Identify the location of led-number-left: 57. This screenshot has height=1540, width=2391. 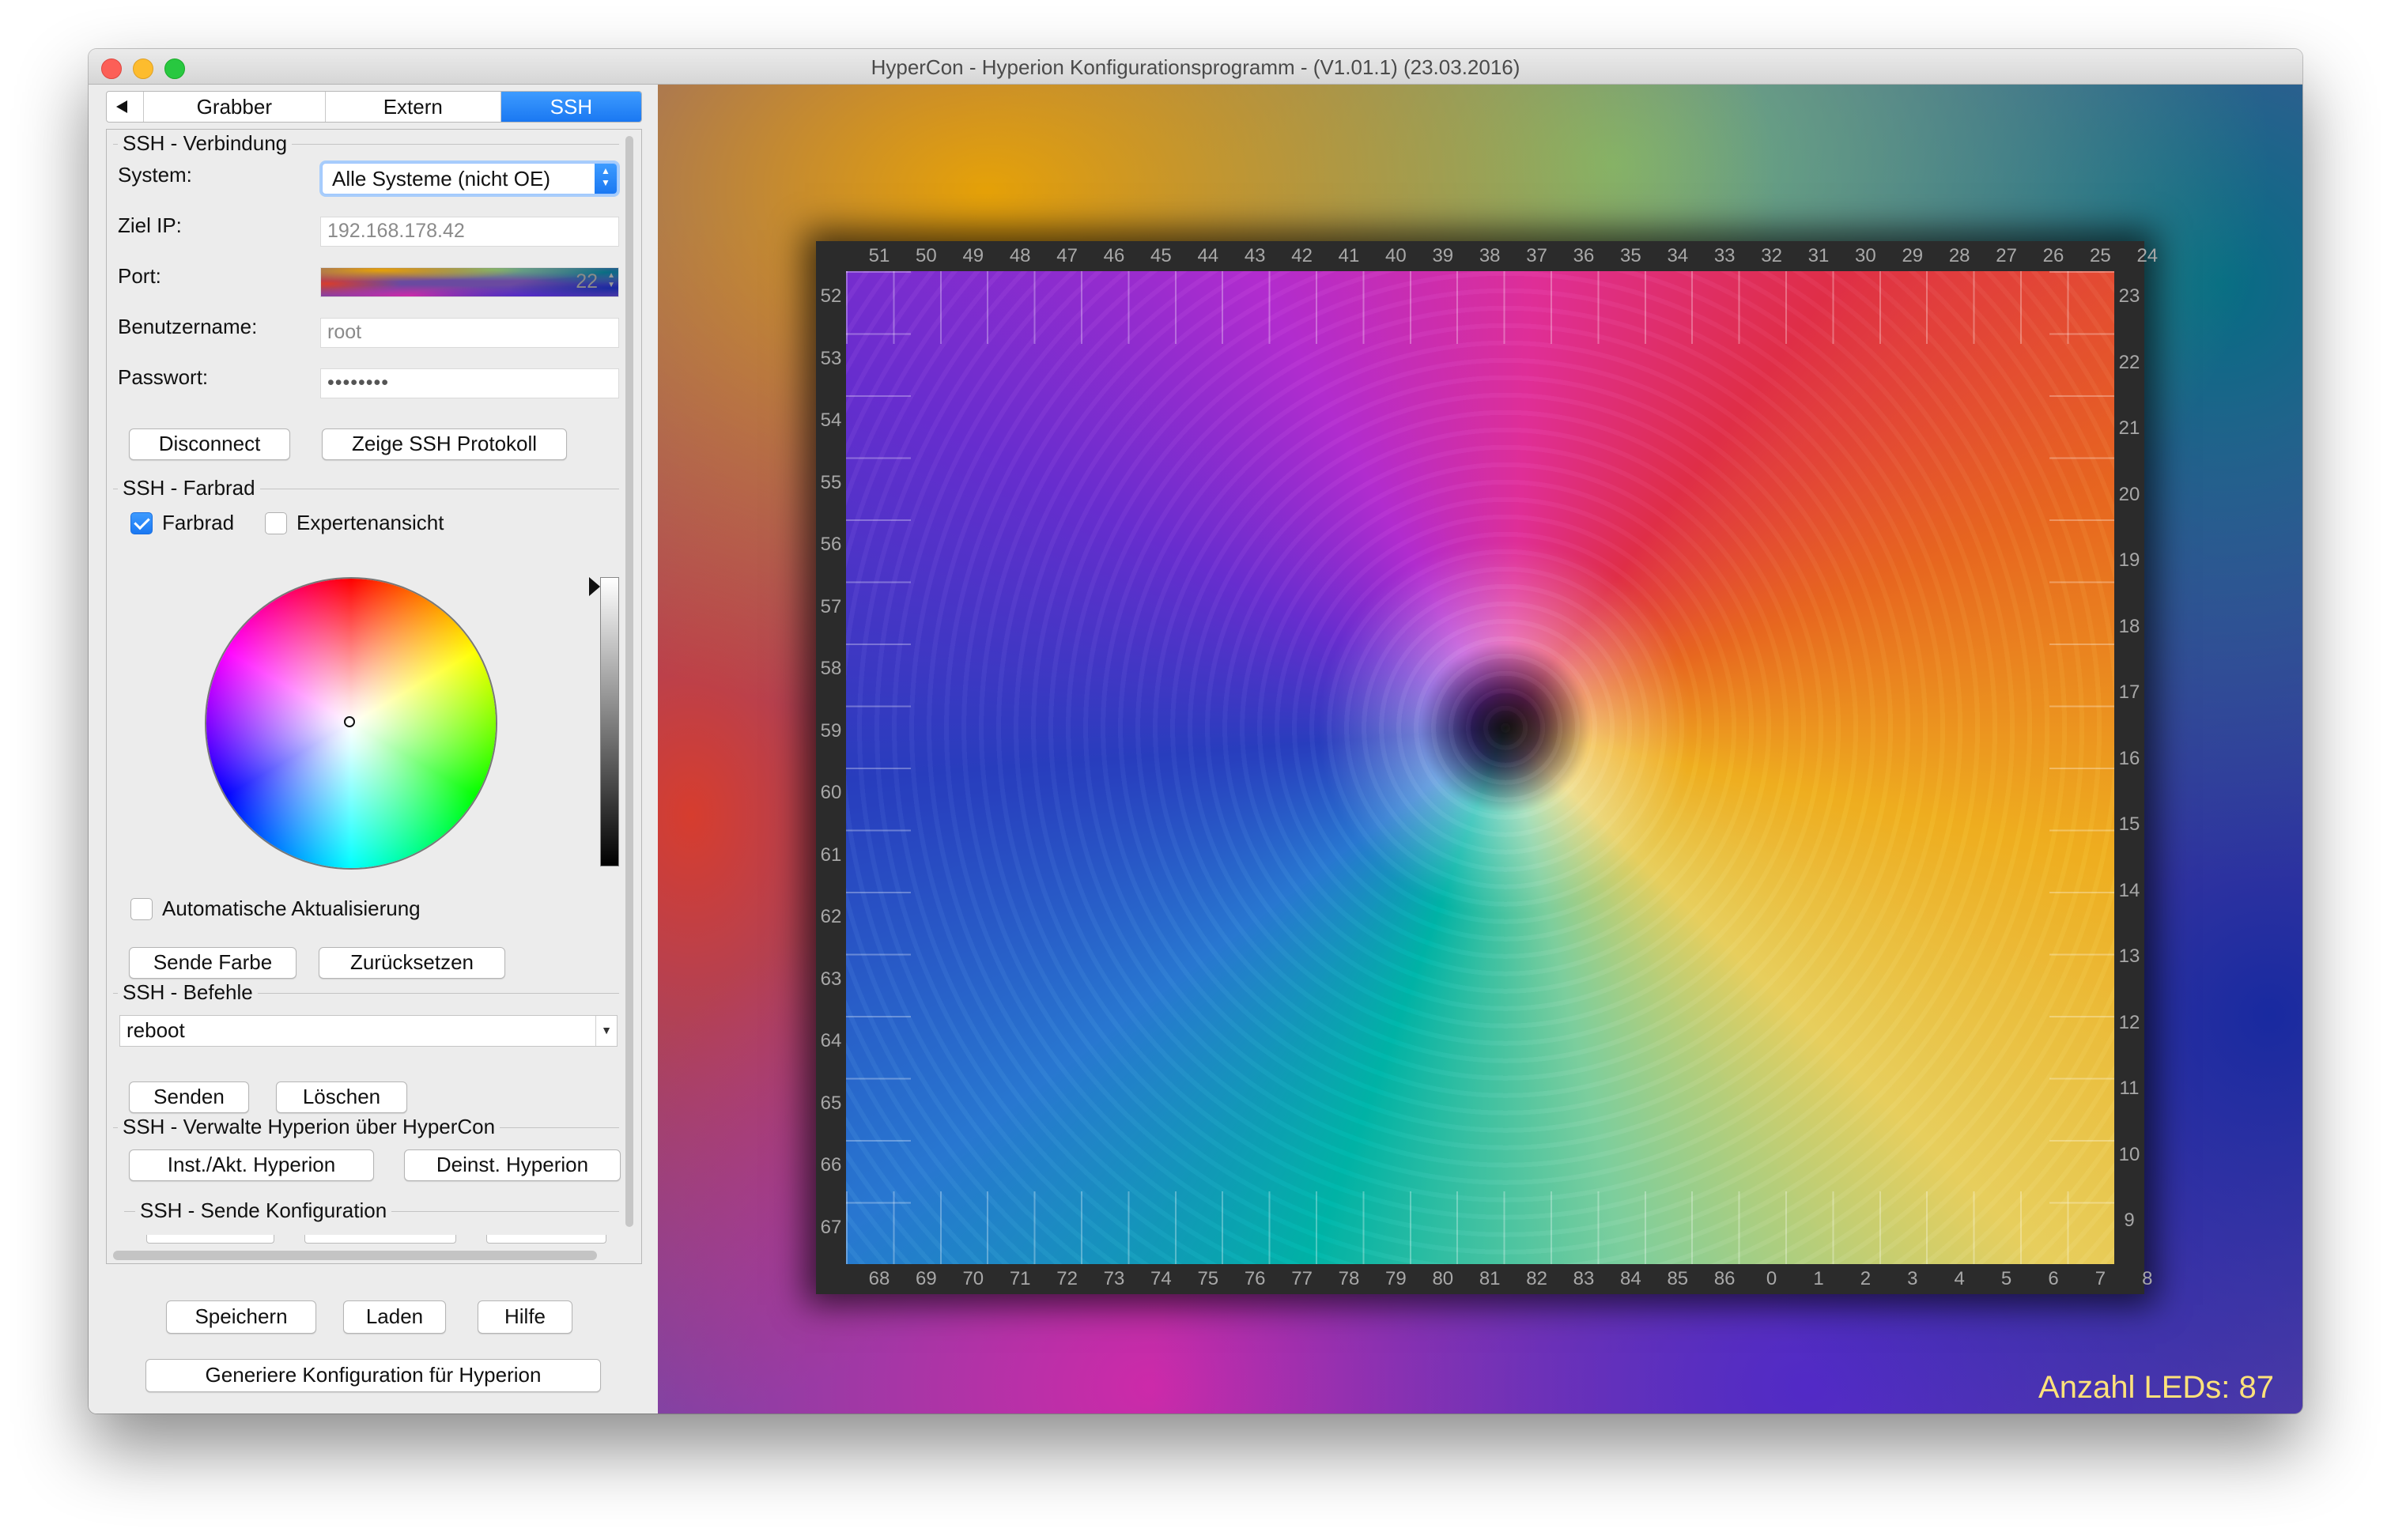
(831, 606).